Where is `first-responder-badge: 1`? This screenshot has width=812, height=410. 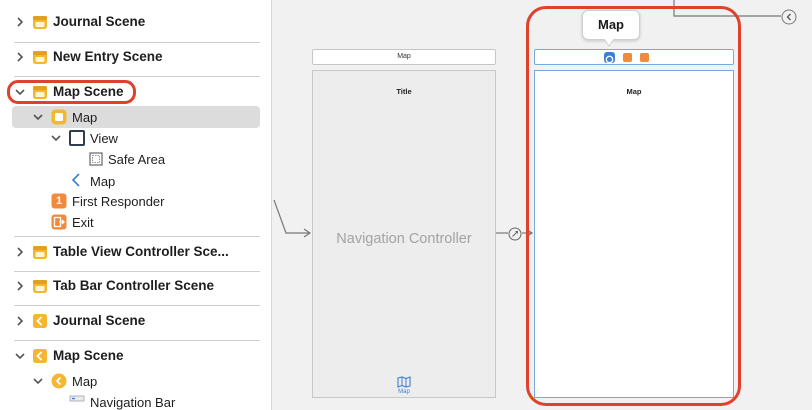 first-responder-badge: 1 is located at coordinates (59, 201).